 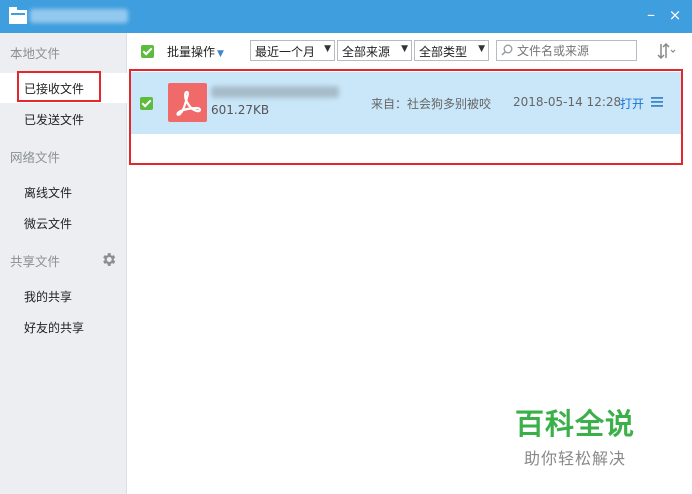 I want to click on search-box, so click(x=566, y=50).